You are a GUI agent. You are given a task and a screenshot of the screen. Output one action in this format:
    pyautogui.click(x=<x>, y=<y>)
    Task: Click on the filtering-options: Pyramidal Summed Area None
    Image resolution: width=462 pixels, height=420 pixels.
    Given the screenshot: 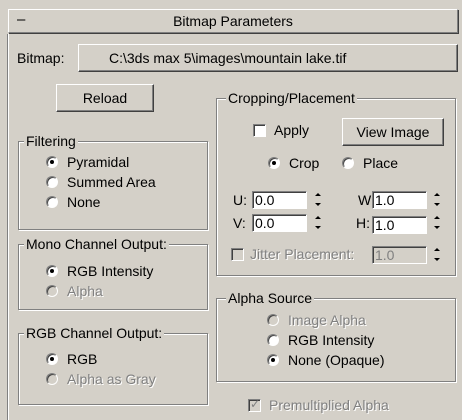 What is the action you would take?
    pyautogui.click(x=101, y=182)
    